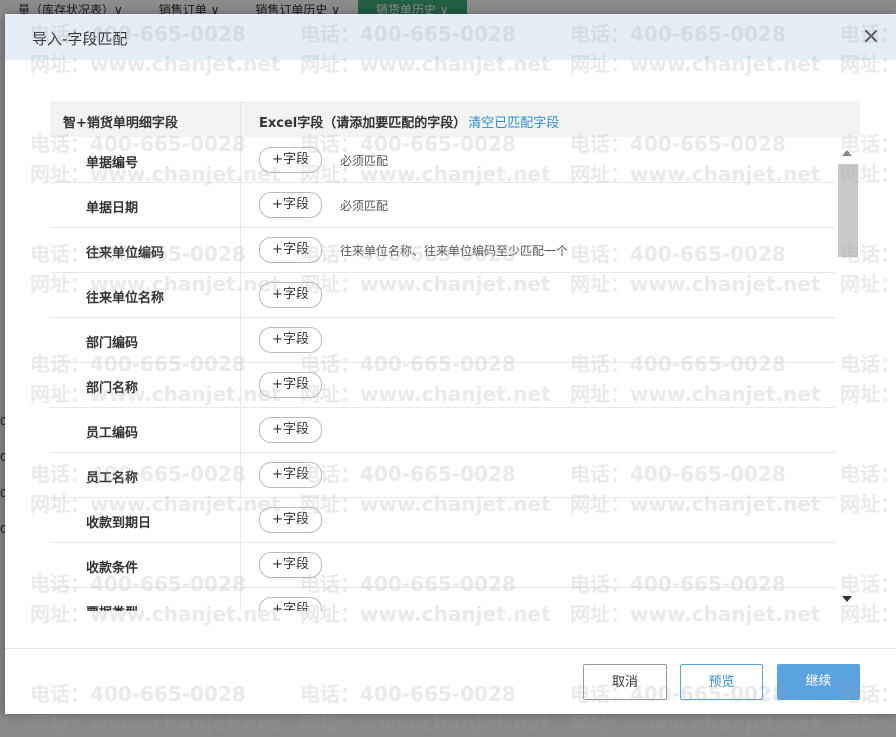 The image size is (896, 737). I want to click on column-header-excel-label: Excel字段（请添加要匹配的字段）, so click(363, 123).